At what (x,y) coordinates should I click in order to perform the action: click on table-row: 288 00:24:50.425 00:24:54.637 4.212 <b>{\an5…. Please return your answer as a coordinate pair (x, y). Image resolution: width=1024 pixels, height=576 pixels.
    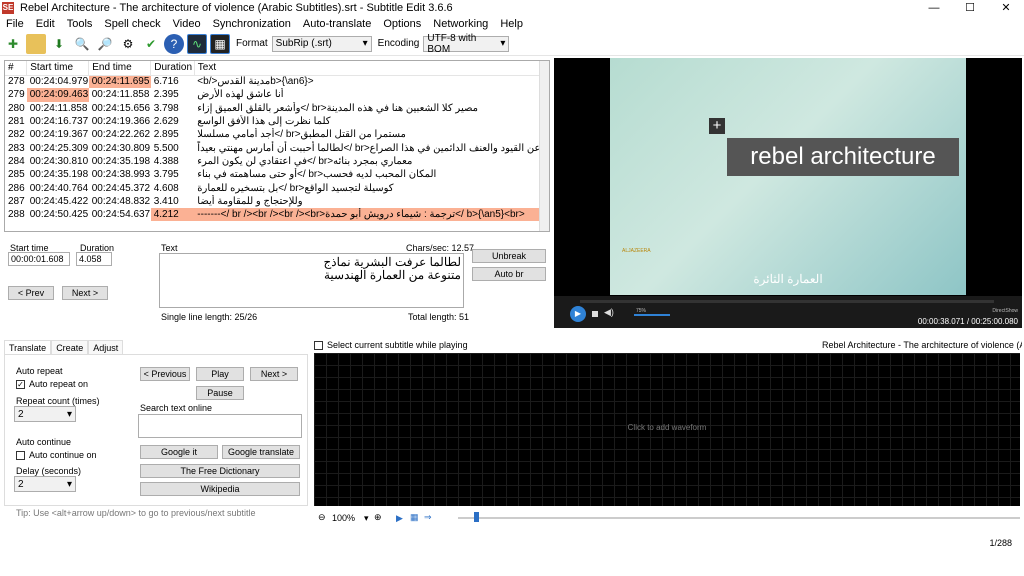
    Looking at the image, I should click on (273, 214).